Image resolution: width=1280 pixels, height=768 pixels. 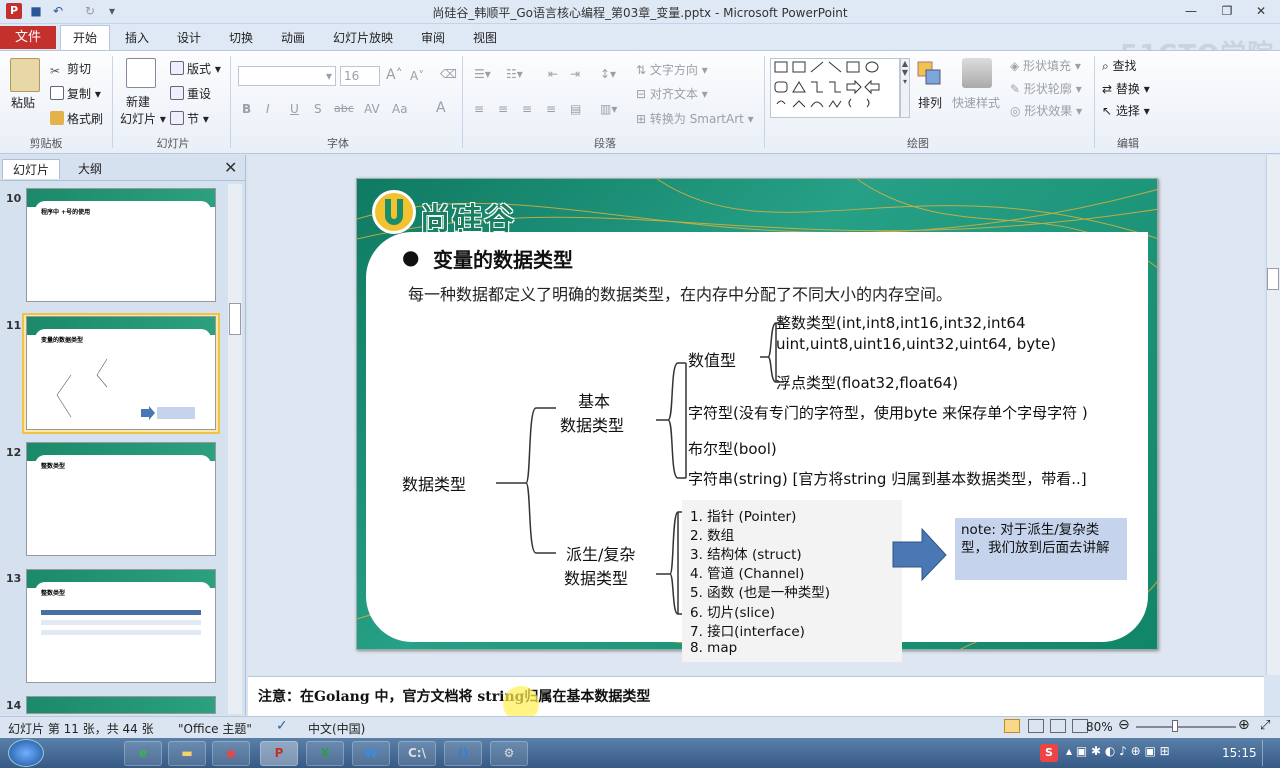 What do you see at coordinates (417, 753) in the screenshot?
I see `terminal-icon: C:\` at bounding box center [417, 753].